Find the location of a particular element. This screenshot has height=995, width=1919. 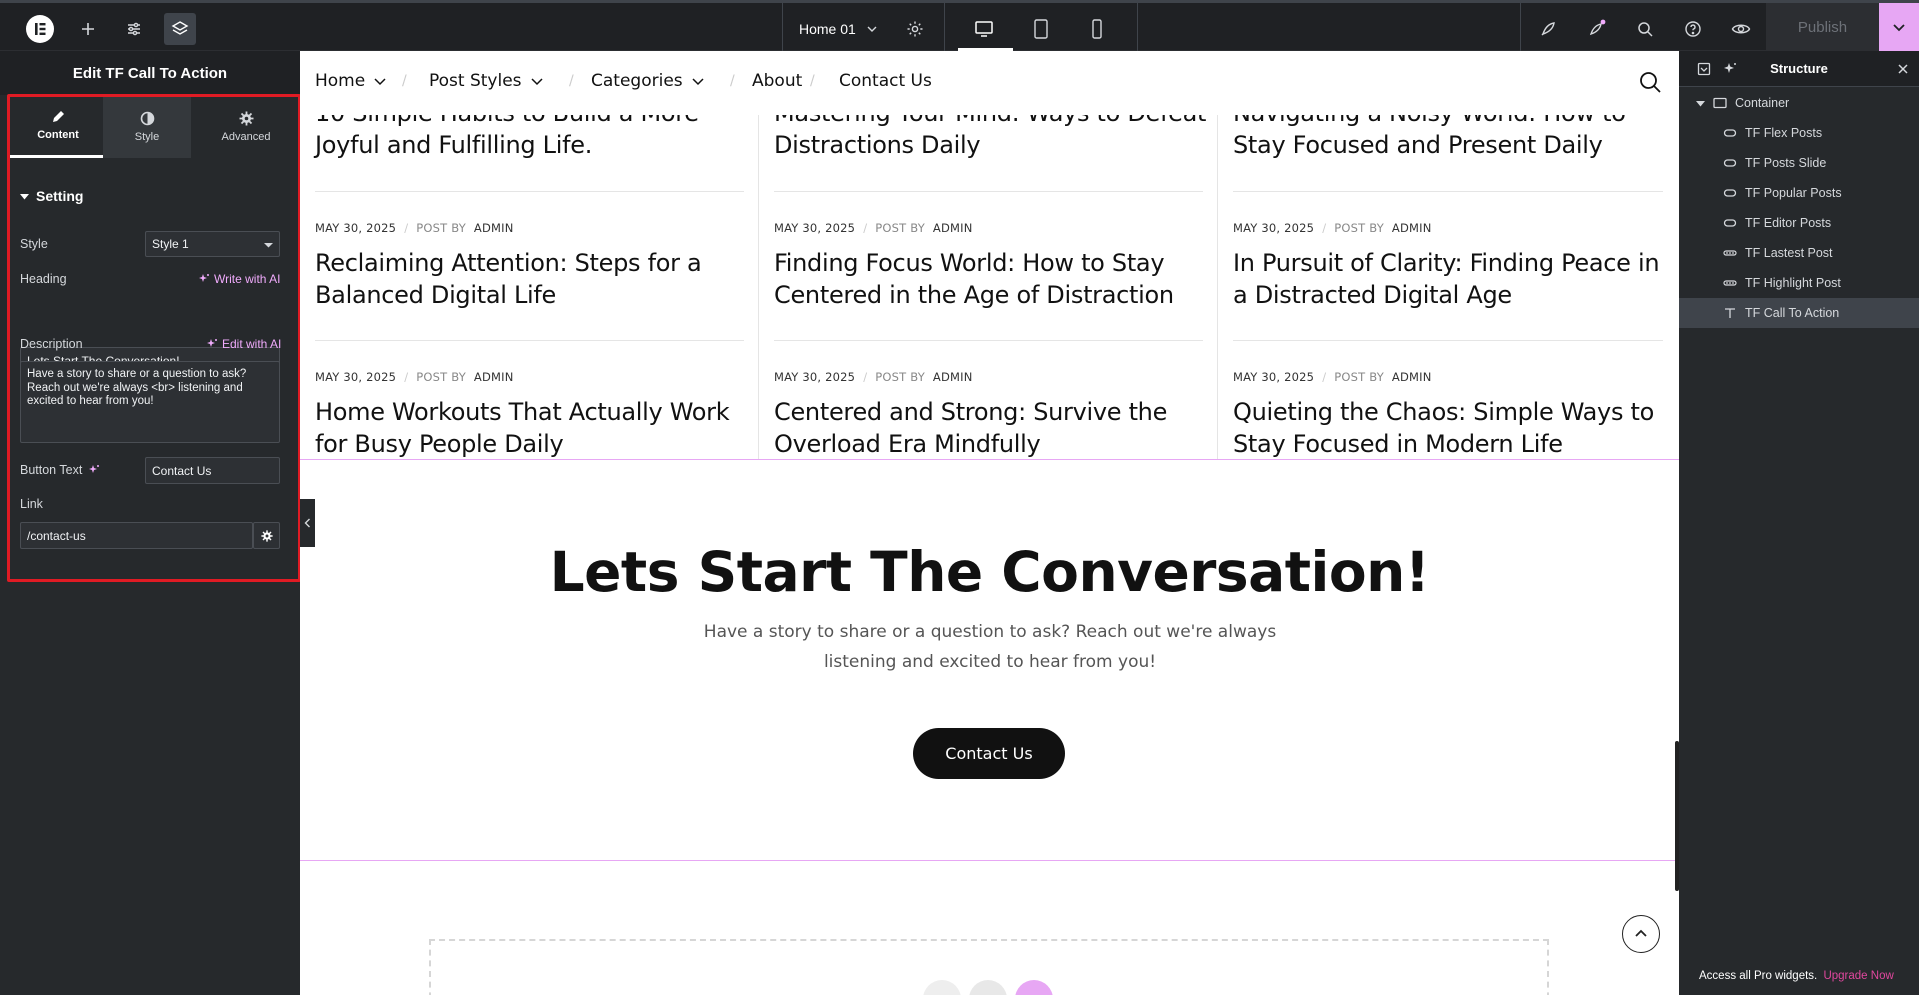

structure-item: TF Popular Posts is located at coordinates (1799, 193).